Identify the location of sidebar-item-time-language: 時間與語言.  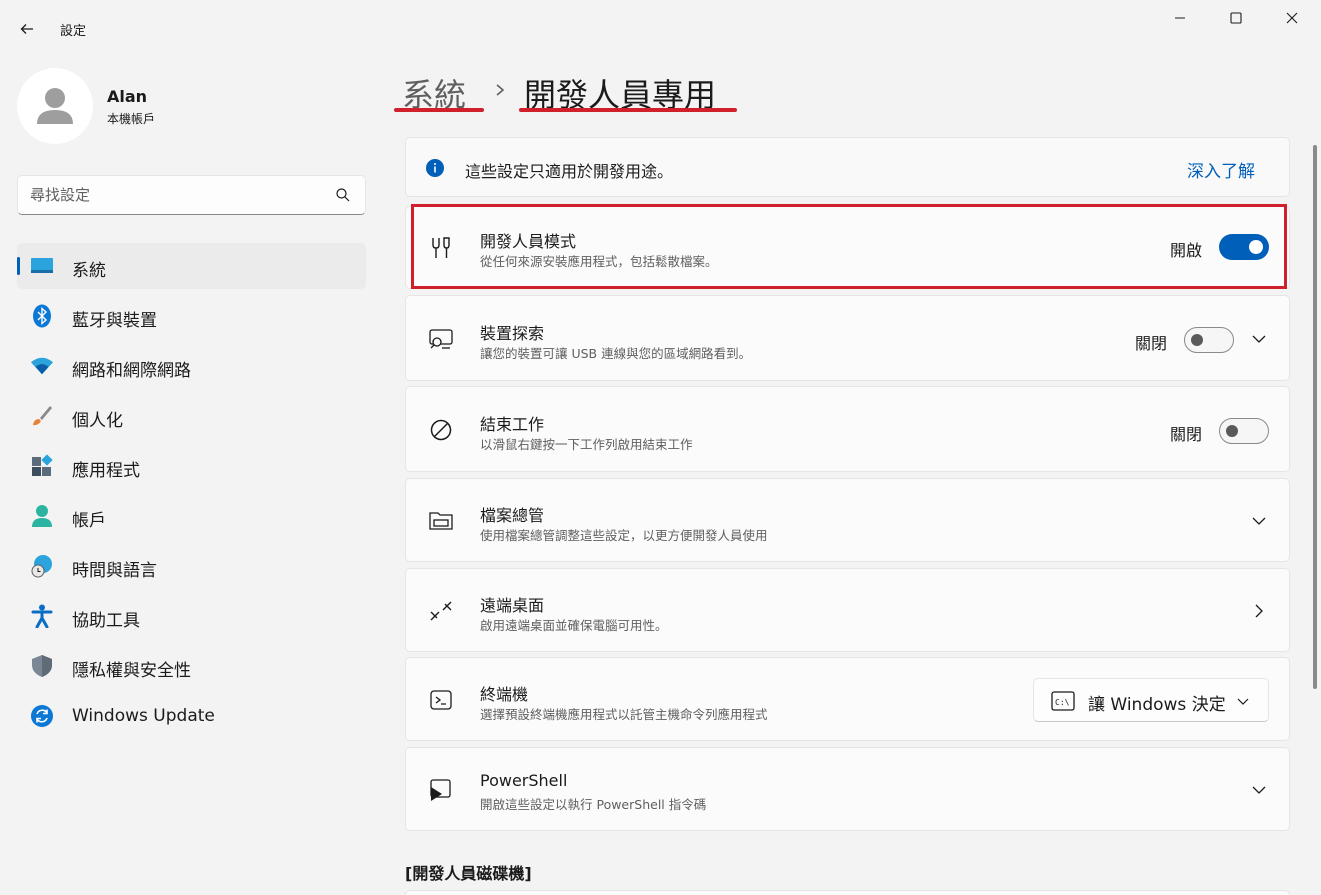
(191, 566).